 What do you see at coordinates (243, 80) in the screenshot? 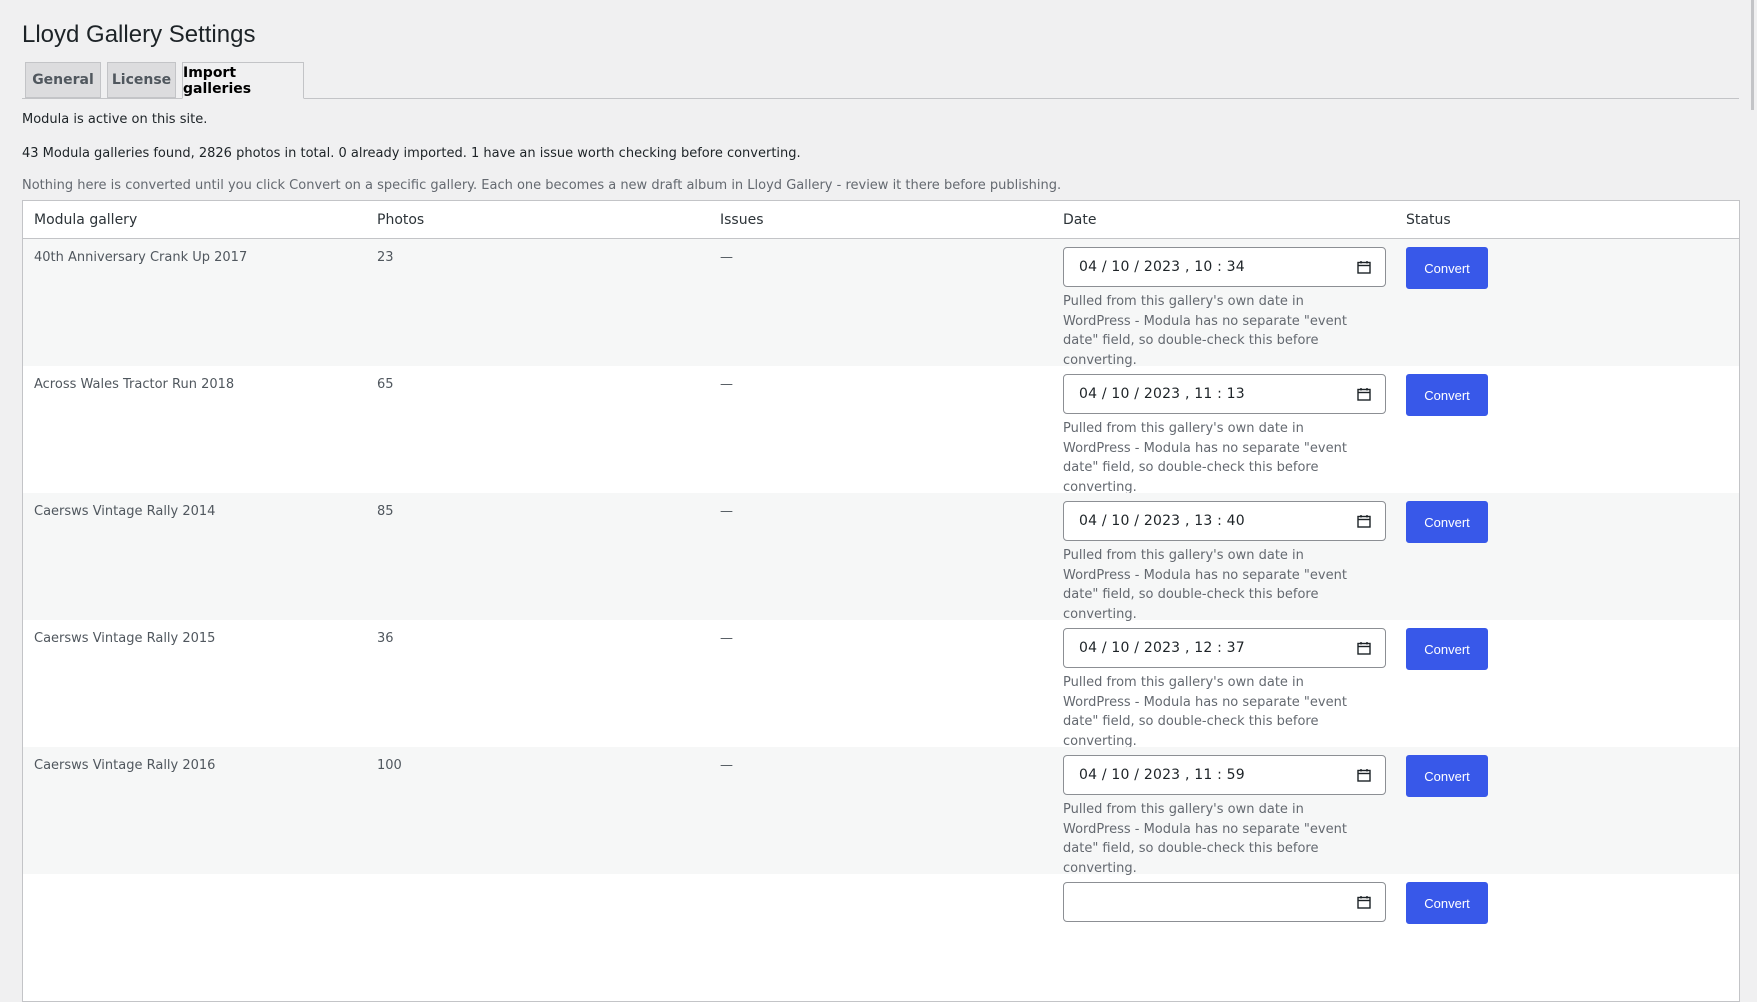
I see `tab-import-galleries: Import galleries` at bounding box center [243, 80].